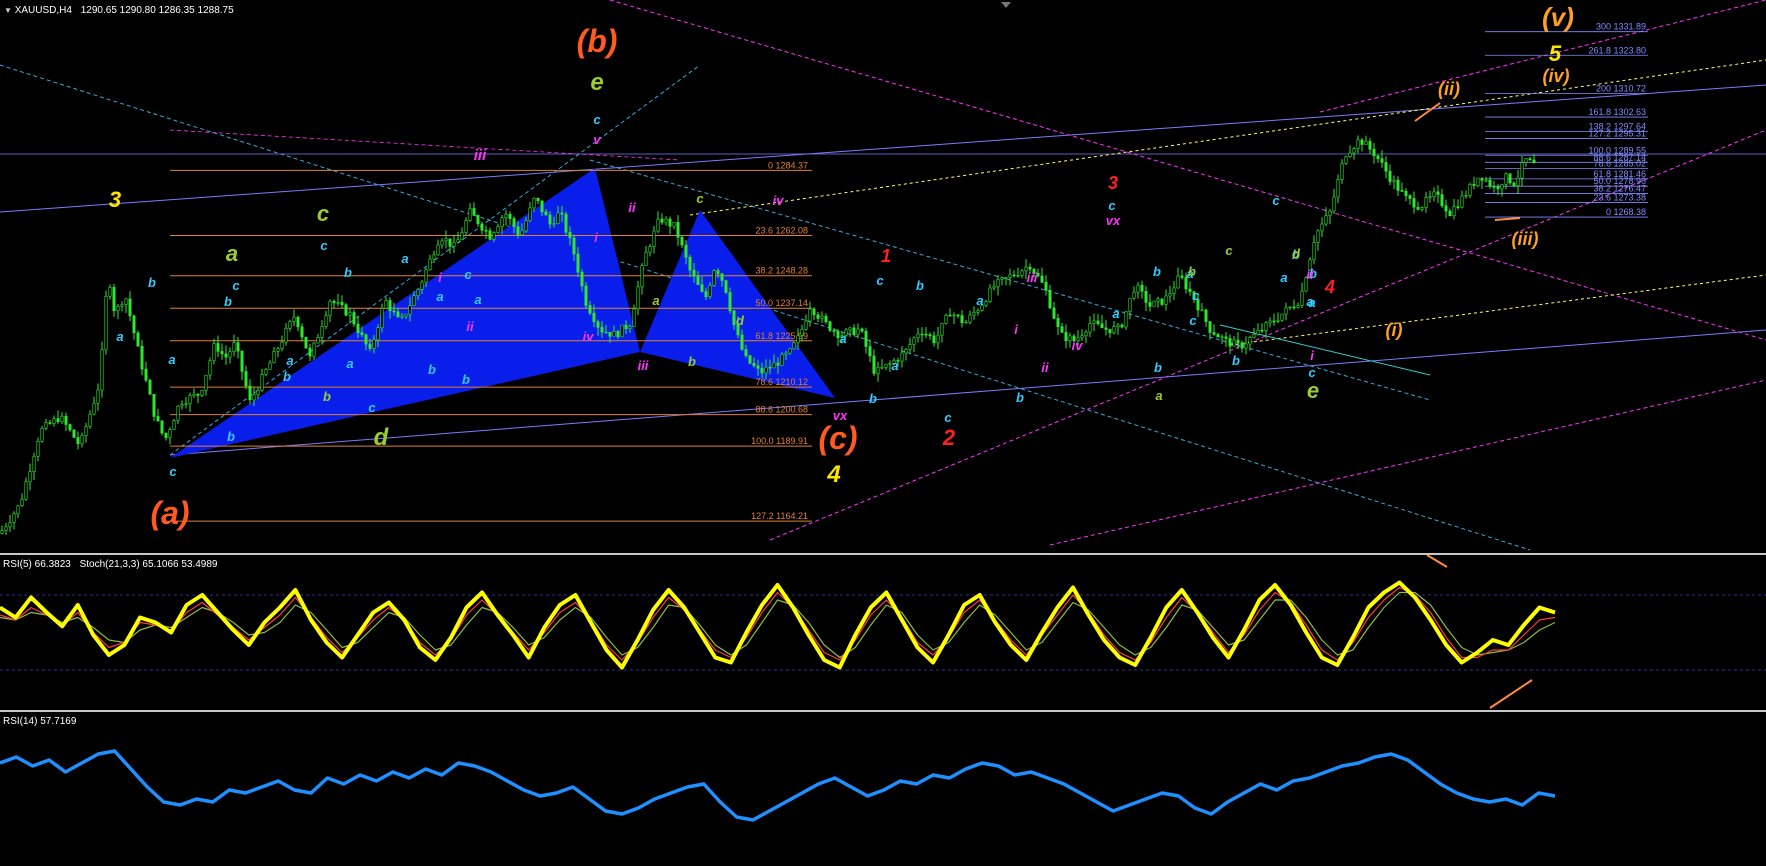 The width and height of the screenshot is (1766, 866). What do you see at coordinates (1621, 27) in the screenshot?
I see `fib-ext-label: 300 1331.89` at bounding box center [1621, 27].